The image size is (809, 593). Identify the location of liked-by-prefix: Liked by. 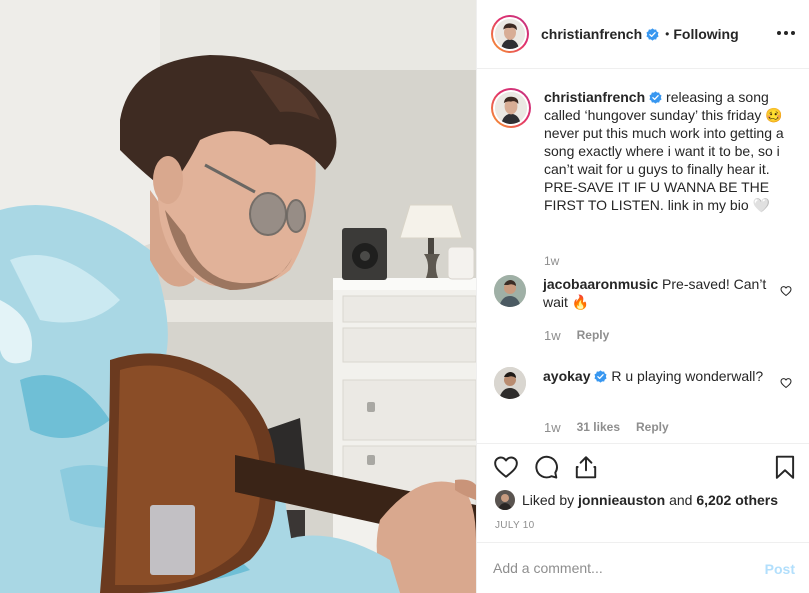
(548, 500).